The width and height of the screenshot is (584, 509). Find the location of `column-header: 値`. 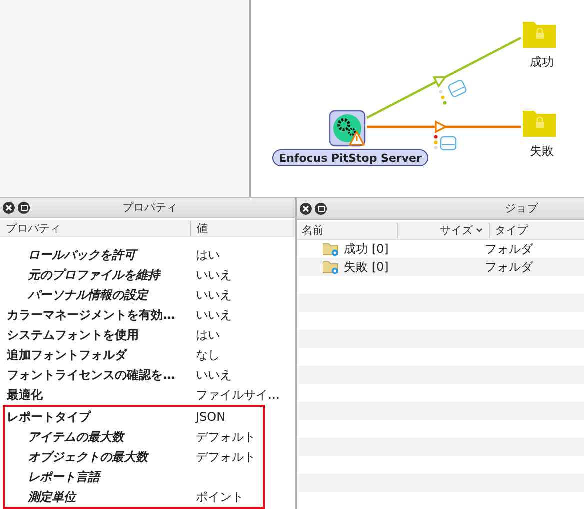

column-header: 値 is located at coordinates (199, 228).